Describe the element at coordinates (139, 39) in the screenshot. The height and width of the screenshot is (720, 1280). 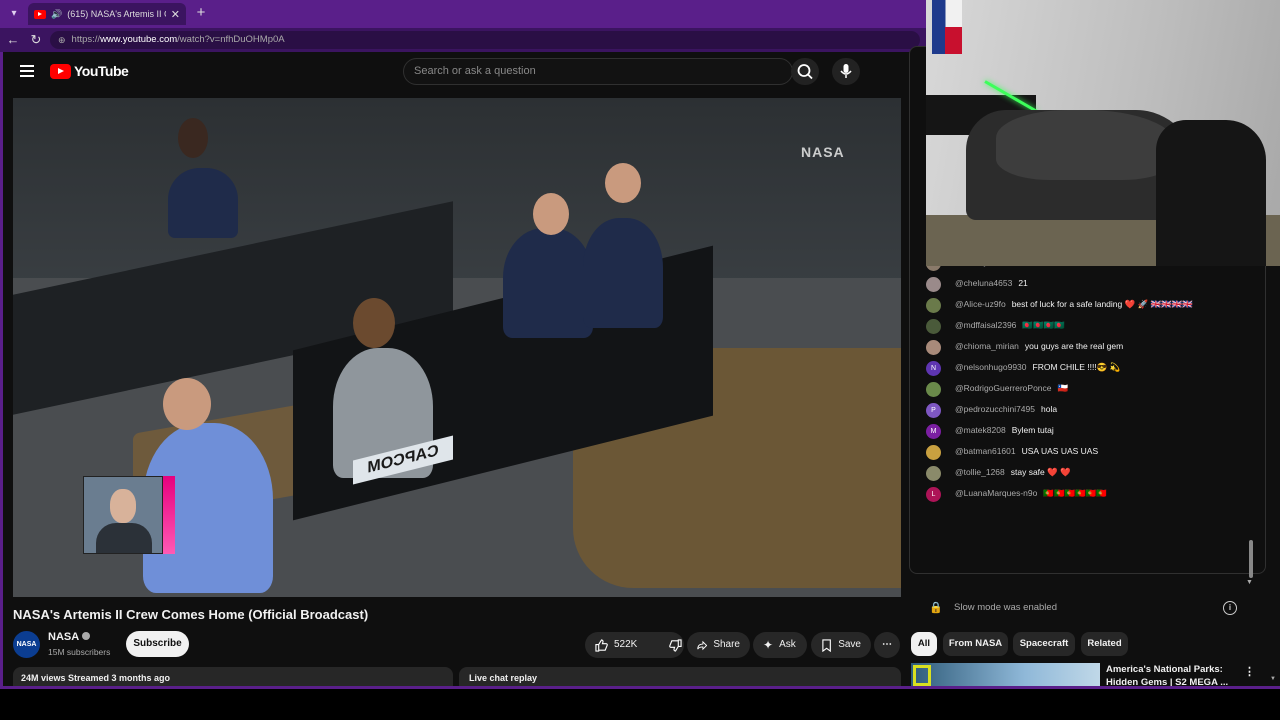
I see `url-host: www.youtube.com` at that location.